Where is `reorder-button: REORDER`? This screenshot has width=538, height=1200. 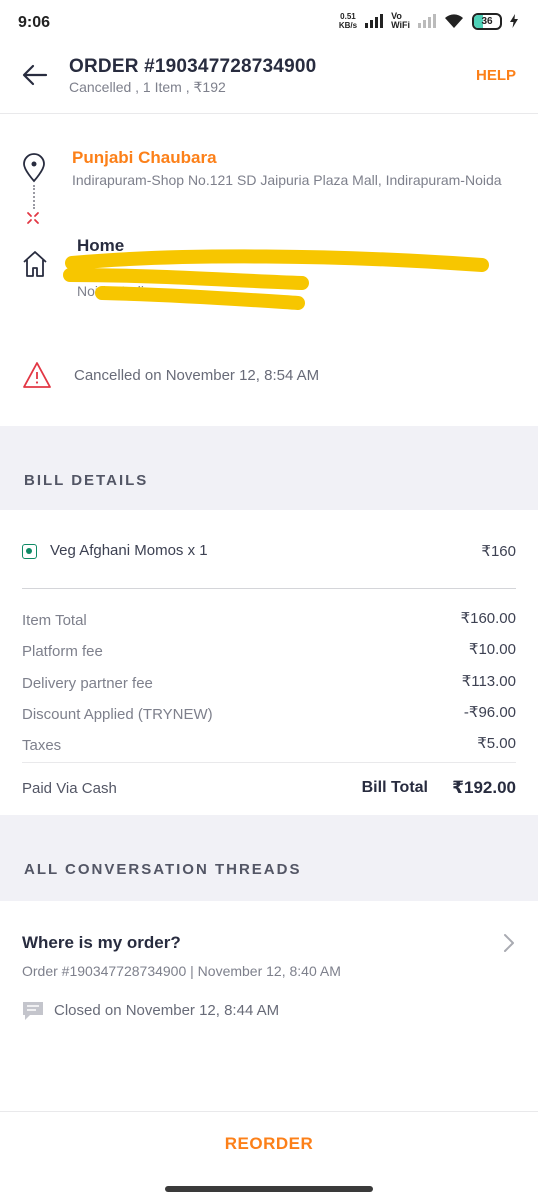
reorder-button: REORDER is located at coordinates (269, 1144).